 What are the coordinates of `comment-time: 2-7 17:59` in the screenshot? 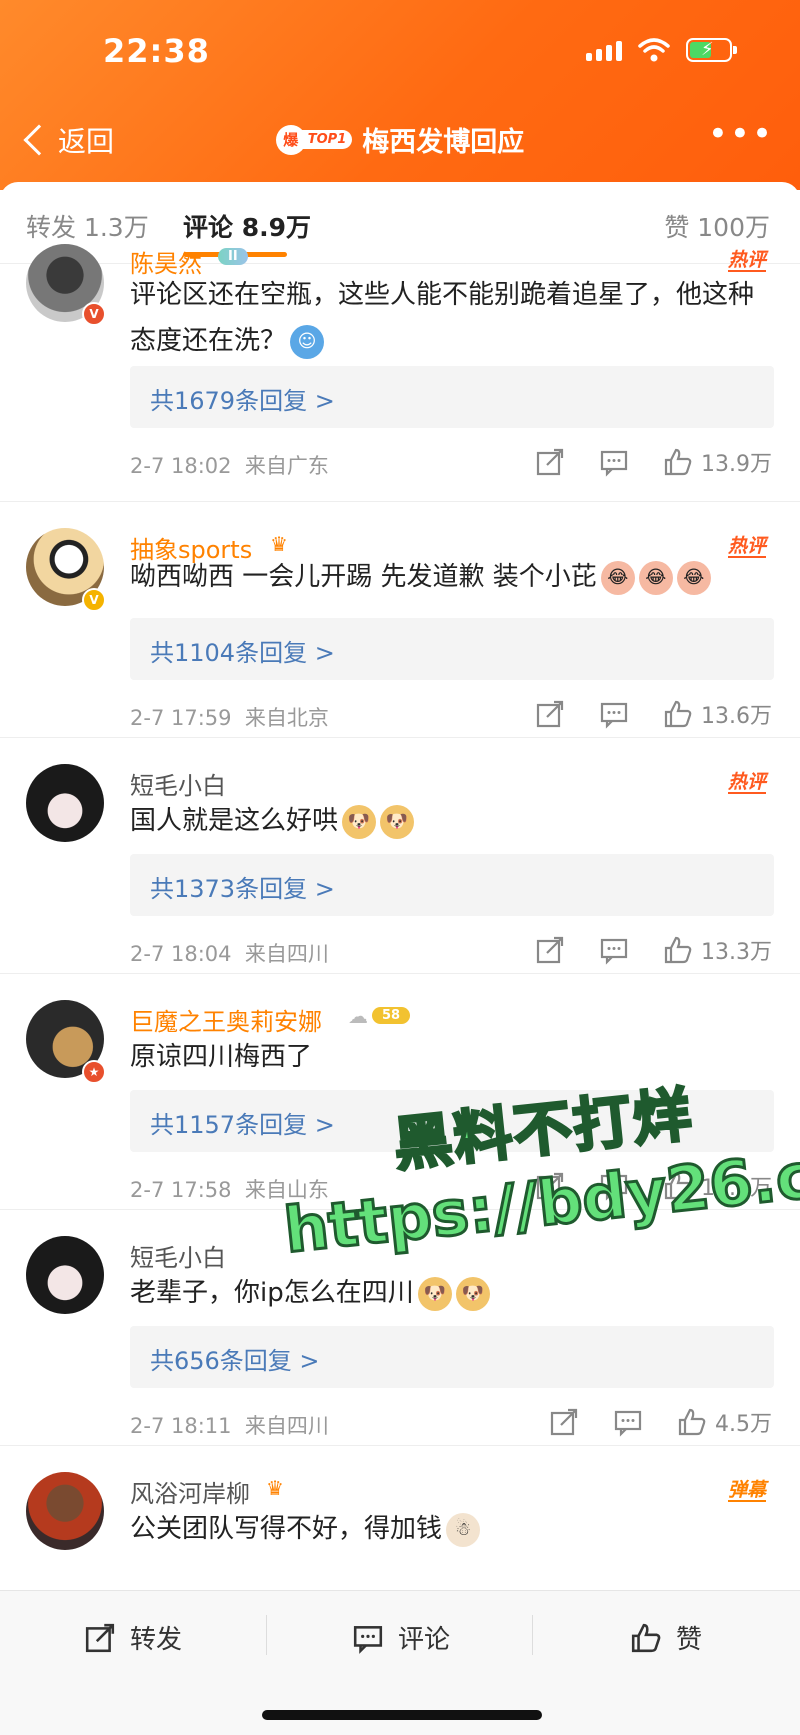 It's located at (181, 718).